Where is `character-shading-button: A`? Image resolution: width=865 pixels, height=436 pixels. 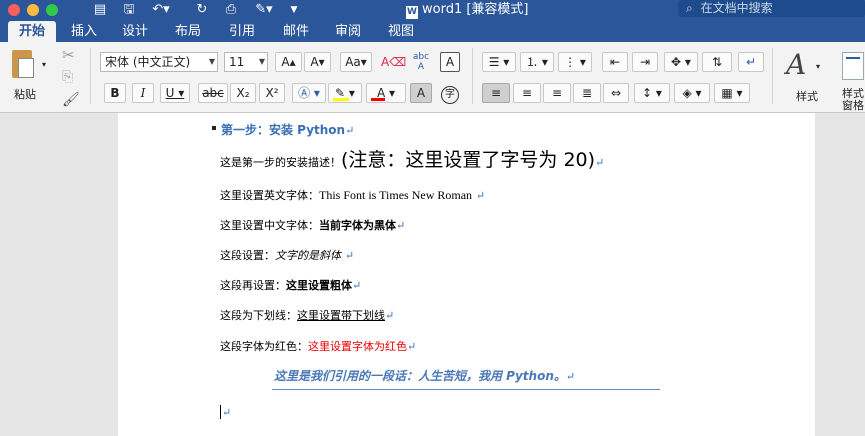
character-shading-button: A is located at coordinates (421, 93).